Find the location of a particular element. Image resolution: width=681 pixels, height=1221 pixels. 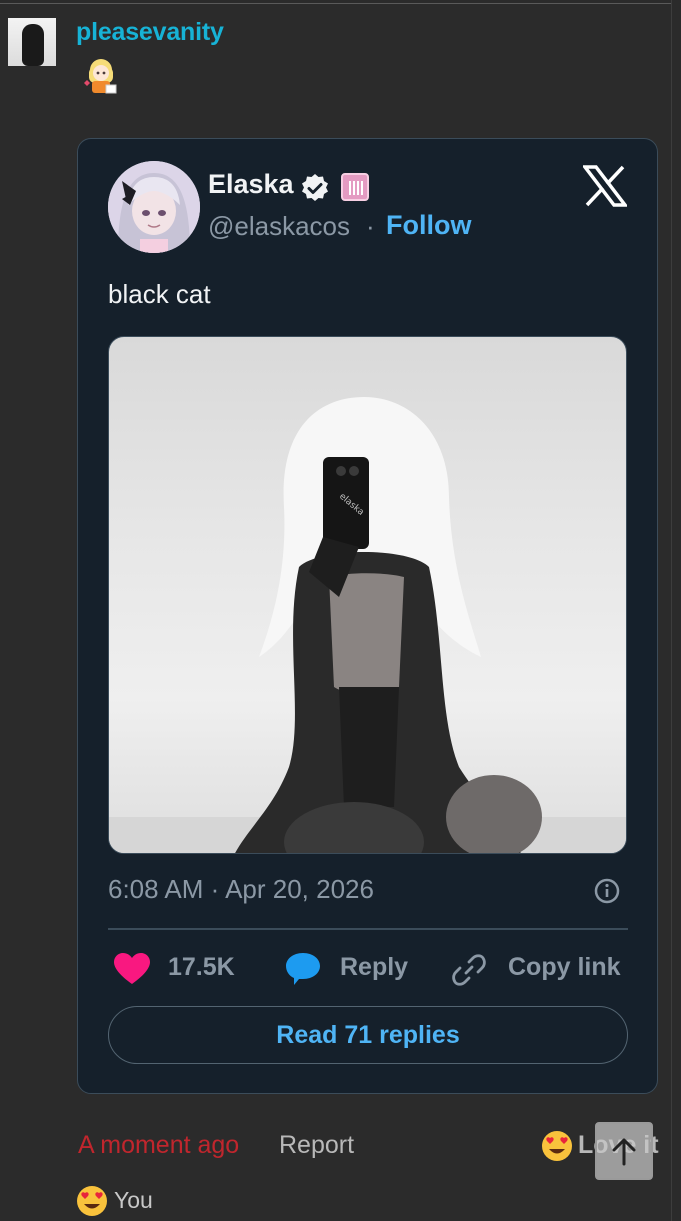

post-author-avatar is located at coordinates (32, 42).